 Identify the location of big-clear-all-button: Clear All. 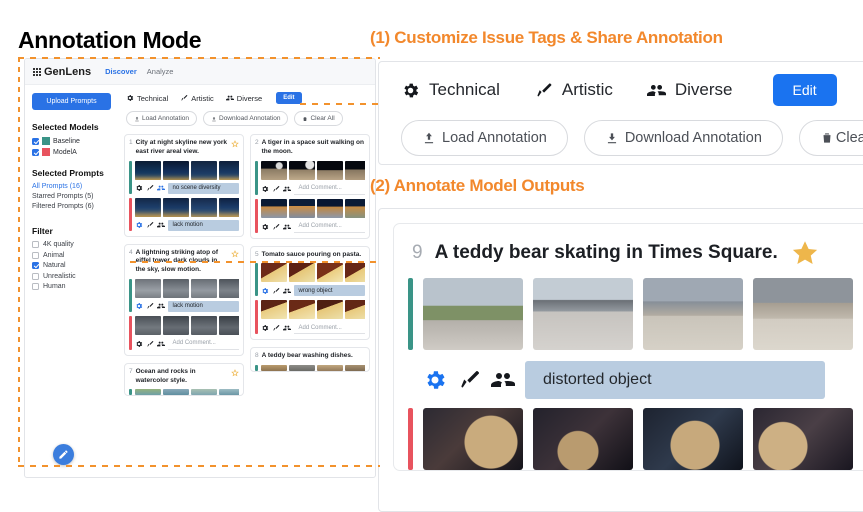
(830, 138).